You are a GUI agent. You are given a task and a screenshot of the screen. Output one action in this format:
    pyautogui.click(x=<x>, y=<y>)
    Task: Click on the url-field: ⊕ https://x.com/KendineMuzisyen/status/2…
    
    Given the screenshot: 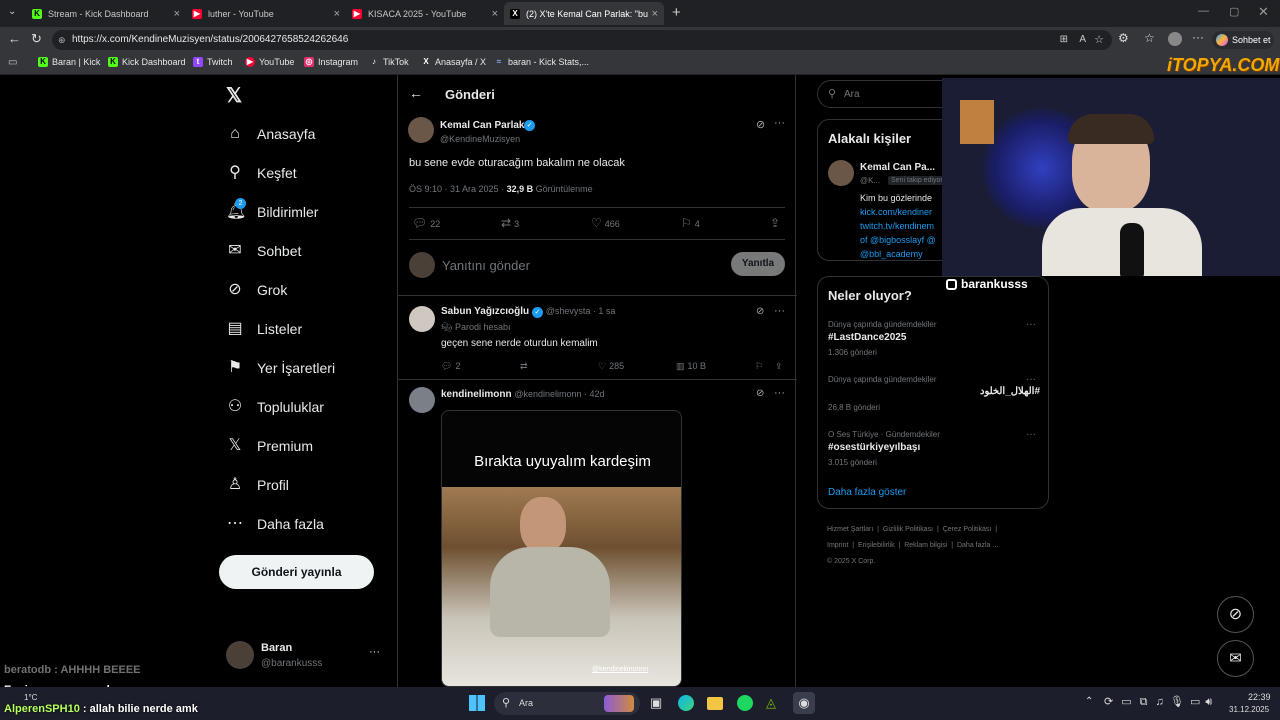 What is the action you would take?
    pyautogui.click(x=582, y=40)
    